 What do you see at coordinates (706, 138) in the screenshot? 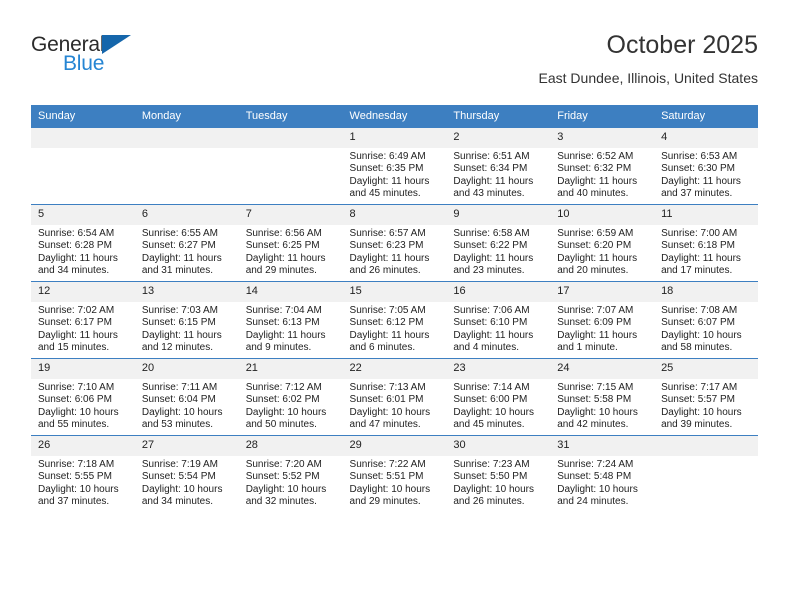
I see `day-number: 4` at bounding box center [706, 138].